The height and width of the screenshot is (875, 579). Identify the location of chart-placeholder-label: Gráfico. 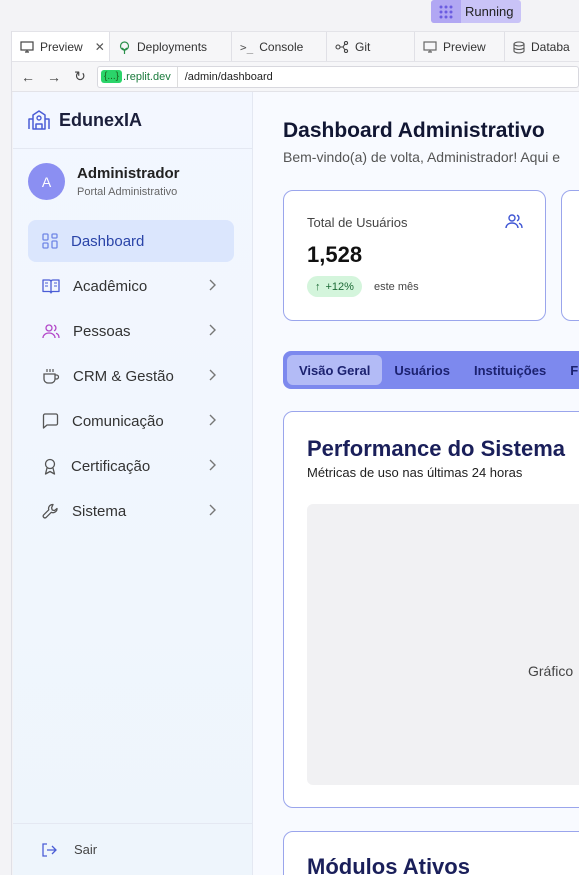
(551, 671).